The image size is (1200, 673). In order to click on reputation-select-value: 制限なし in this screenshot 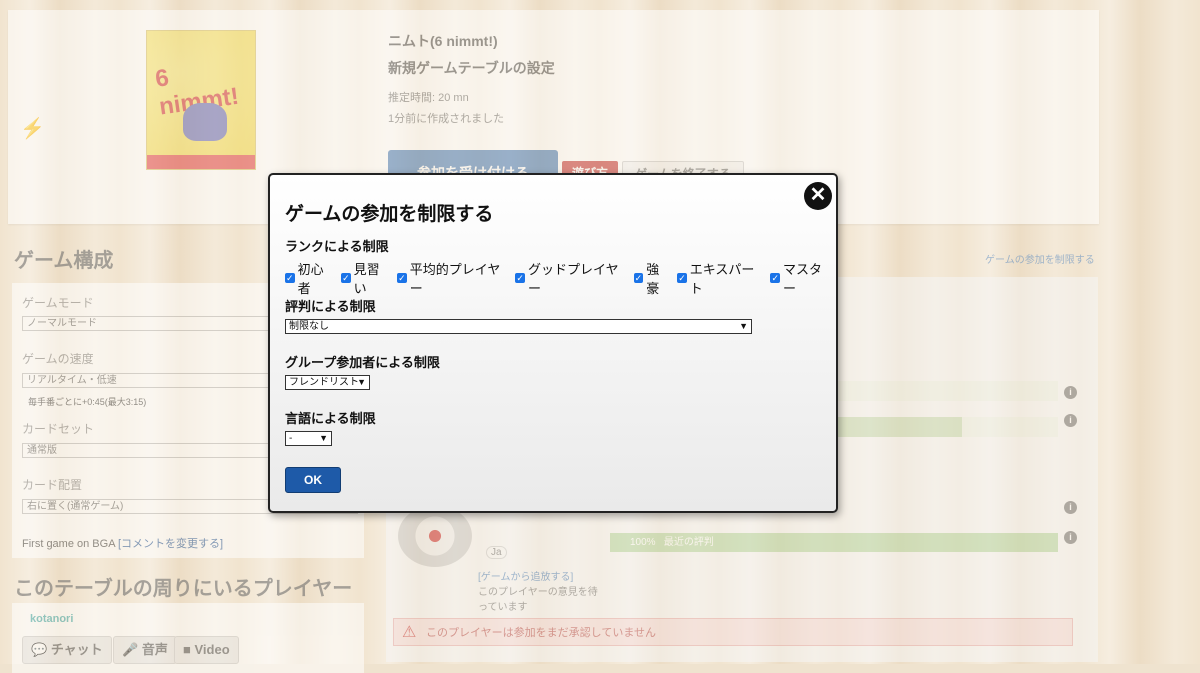, I will do `click(309, 326)`.